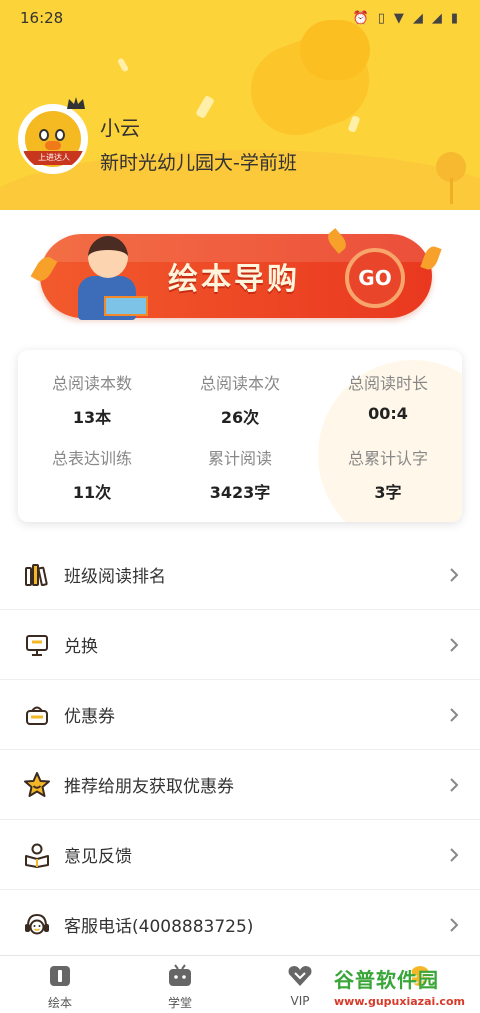 Image resolution: width=480 pixels, height=1013 pixels. Describe the element at coordinates (53, 139) in the screenshot. I see `avatar: 上进达人` at that location.